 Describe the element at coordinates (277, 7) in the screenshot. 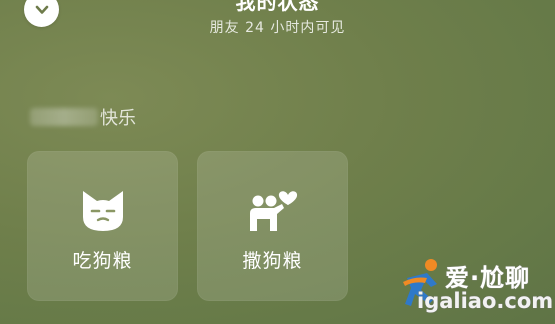

I see `page-title: 我的状态` at that location.